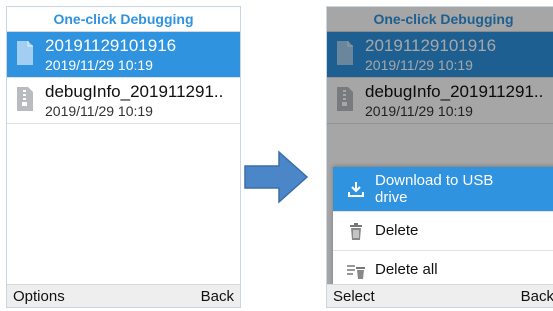 Image resolution: width=553 pixels, height=311 pixels. I want to click on trash-icon, so click(356, 231).